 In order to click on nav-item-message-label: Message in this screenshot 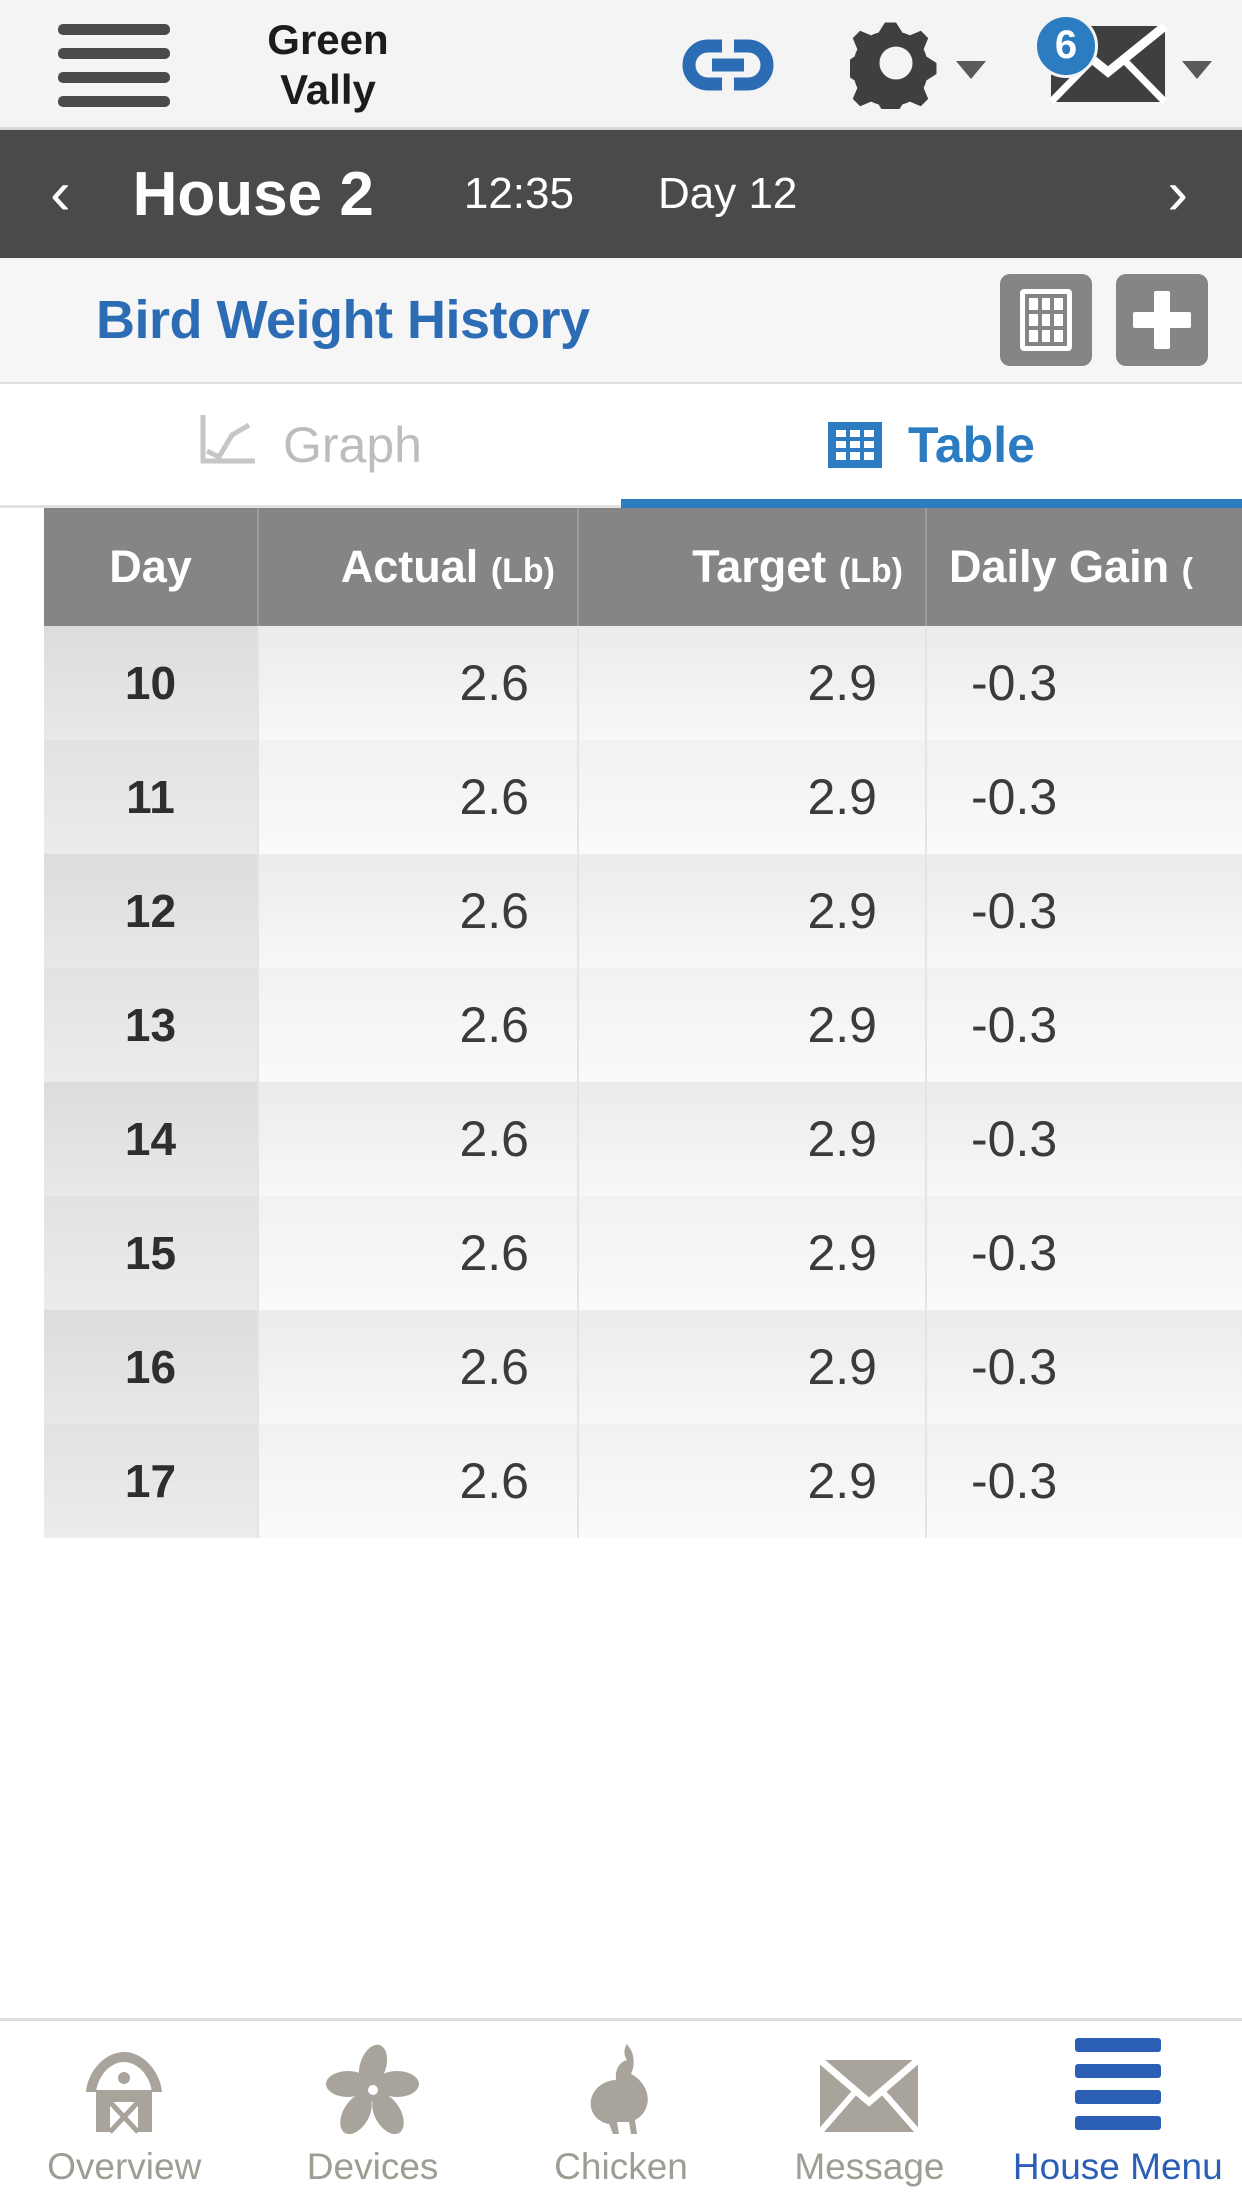, I will do `click(869, 2166)`.